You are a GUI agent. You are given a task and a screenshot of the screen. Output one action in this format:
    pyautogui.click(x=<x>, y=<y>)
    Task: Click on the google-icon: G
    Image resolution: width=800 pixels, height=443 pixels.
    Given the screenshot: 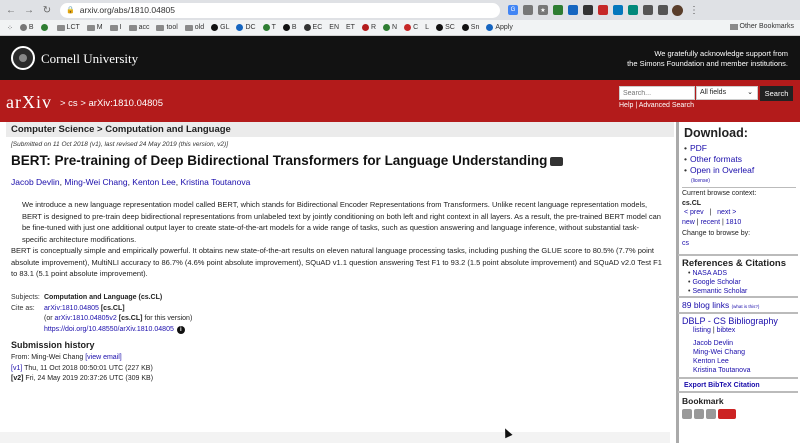 What is the action you would take?
    pyautogui.click(x=513, y=10)
    